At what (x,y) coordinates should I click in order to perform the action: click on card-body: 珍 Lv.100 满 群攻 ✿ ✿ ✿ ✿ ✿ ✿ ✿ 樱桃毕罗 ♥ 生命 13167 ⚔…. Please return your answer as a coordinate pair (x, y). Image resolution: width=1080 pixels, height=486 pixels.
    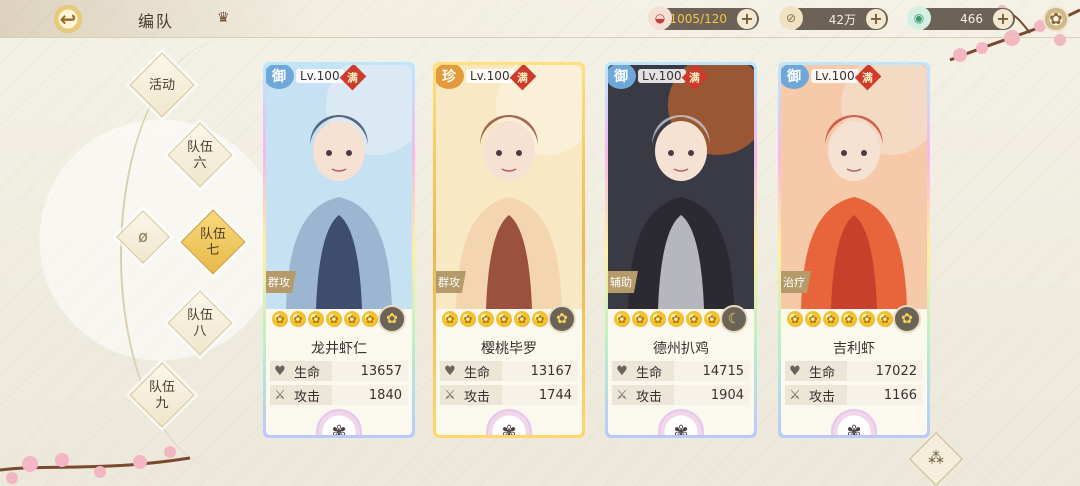
    Looking at the image, I should click on (509, 250).